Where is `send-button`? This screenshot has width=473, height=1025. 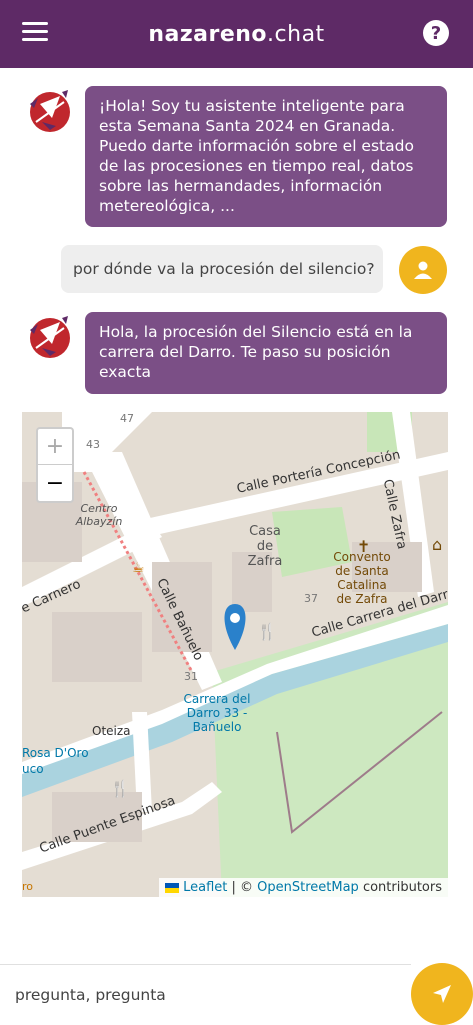
send-button is located at coordinates (442, 994).